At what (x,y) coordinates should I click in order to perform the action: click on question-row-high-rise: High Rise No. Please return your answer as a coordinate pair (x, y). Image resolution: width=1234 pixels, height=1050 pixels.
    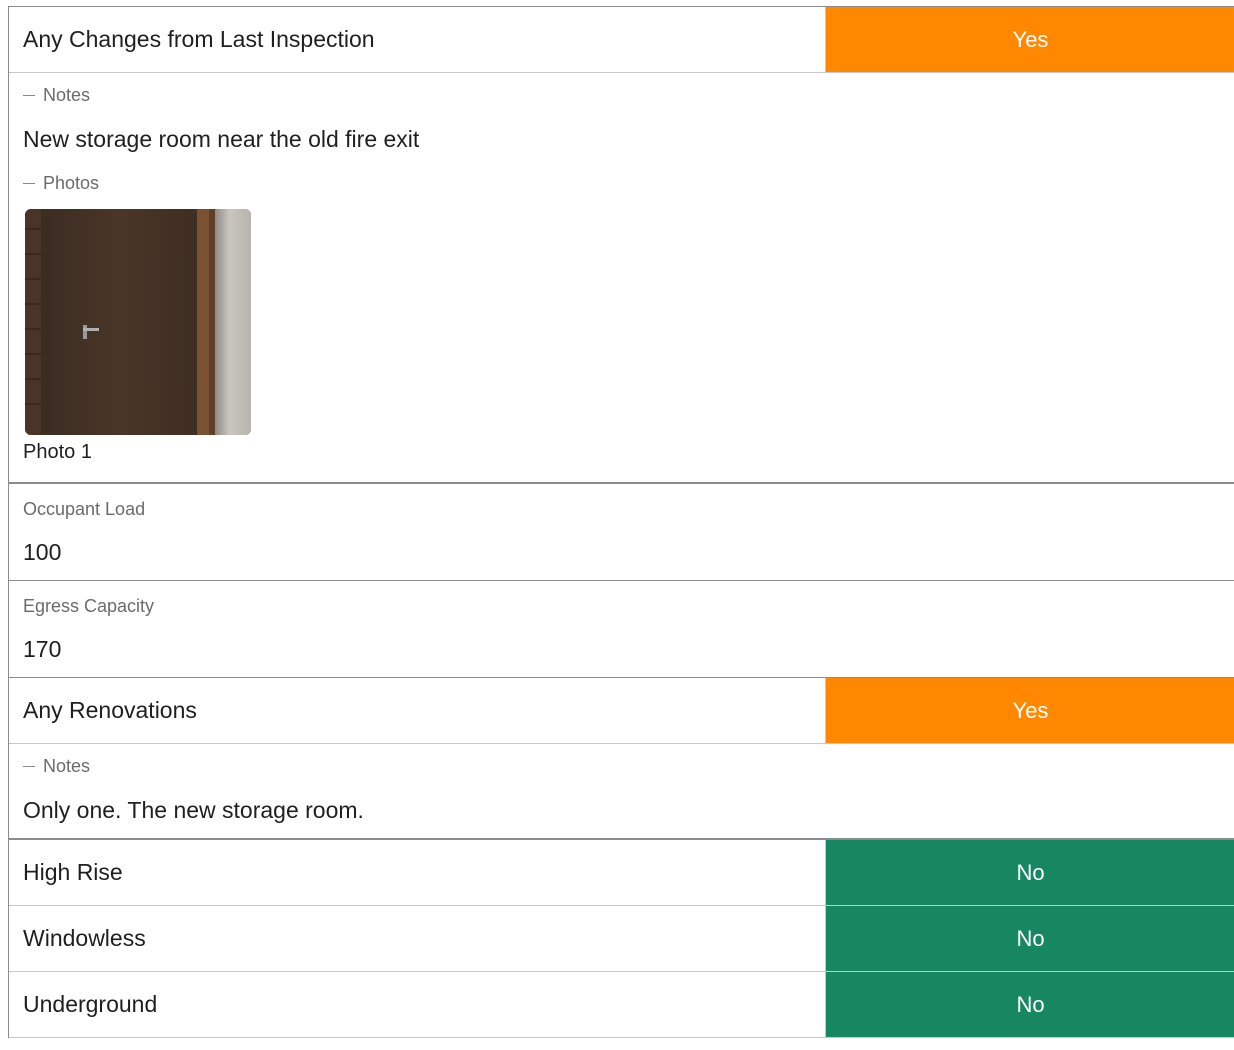
    Looking at the image, I should click on (621, 873).